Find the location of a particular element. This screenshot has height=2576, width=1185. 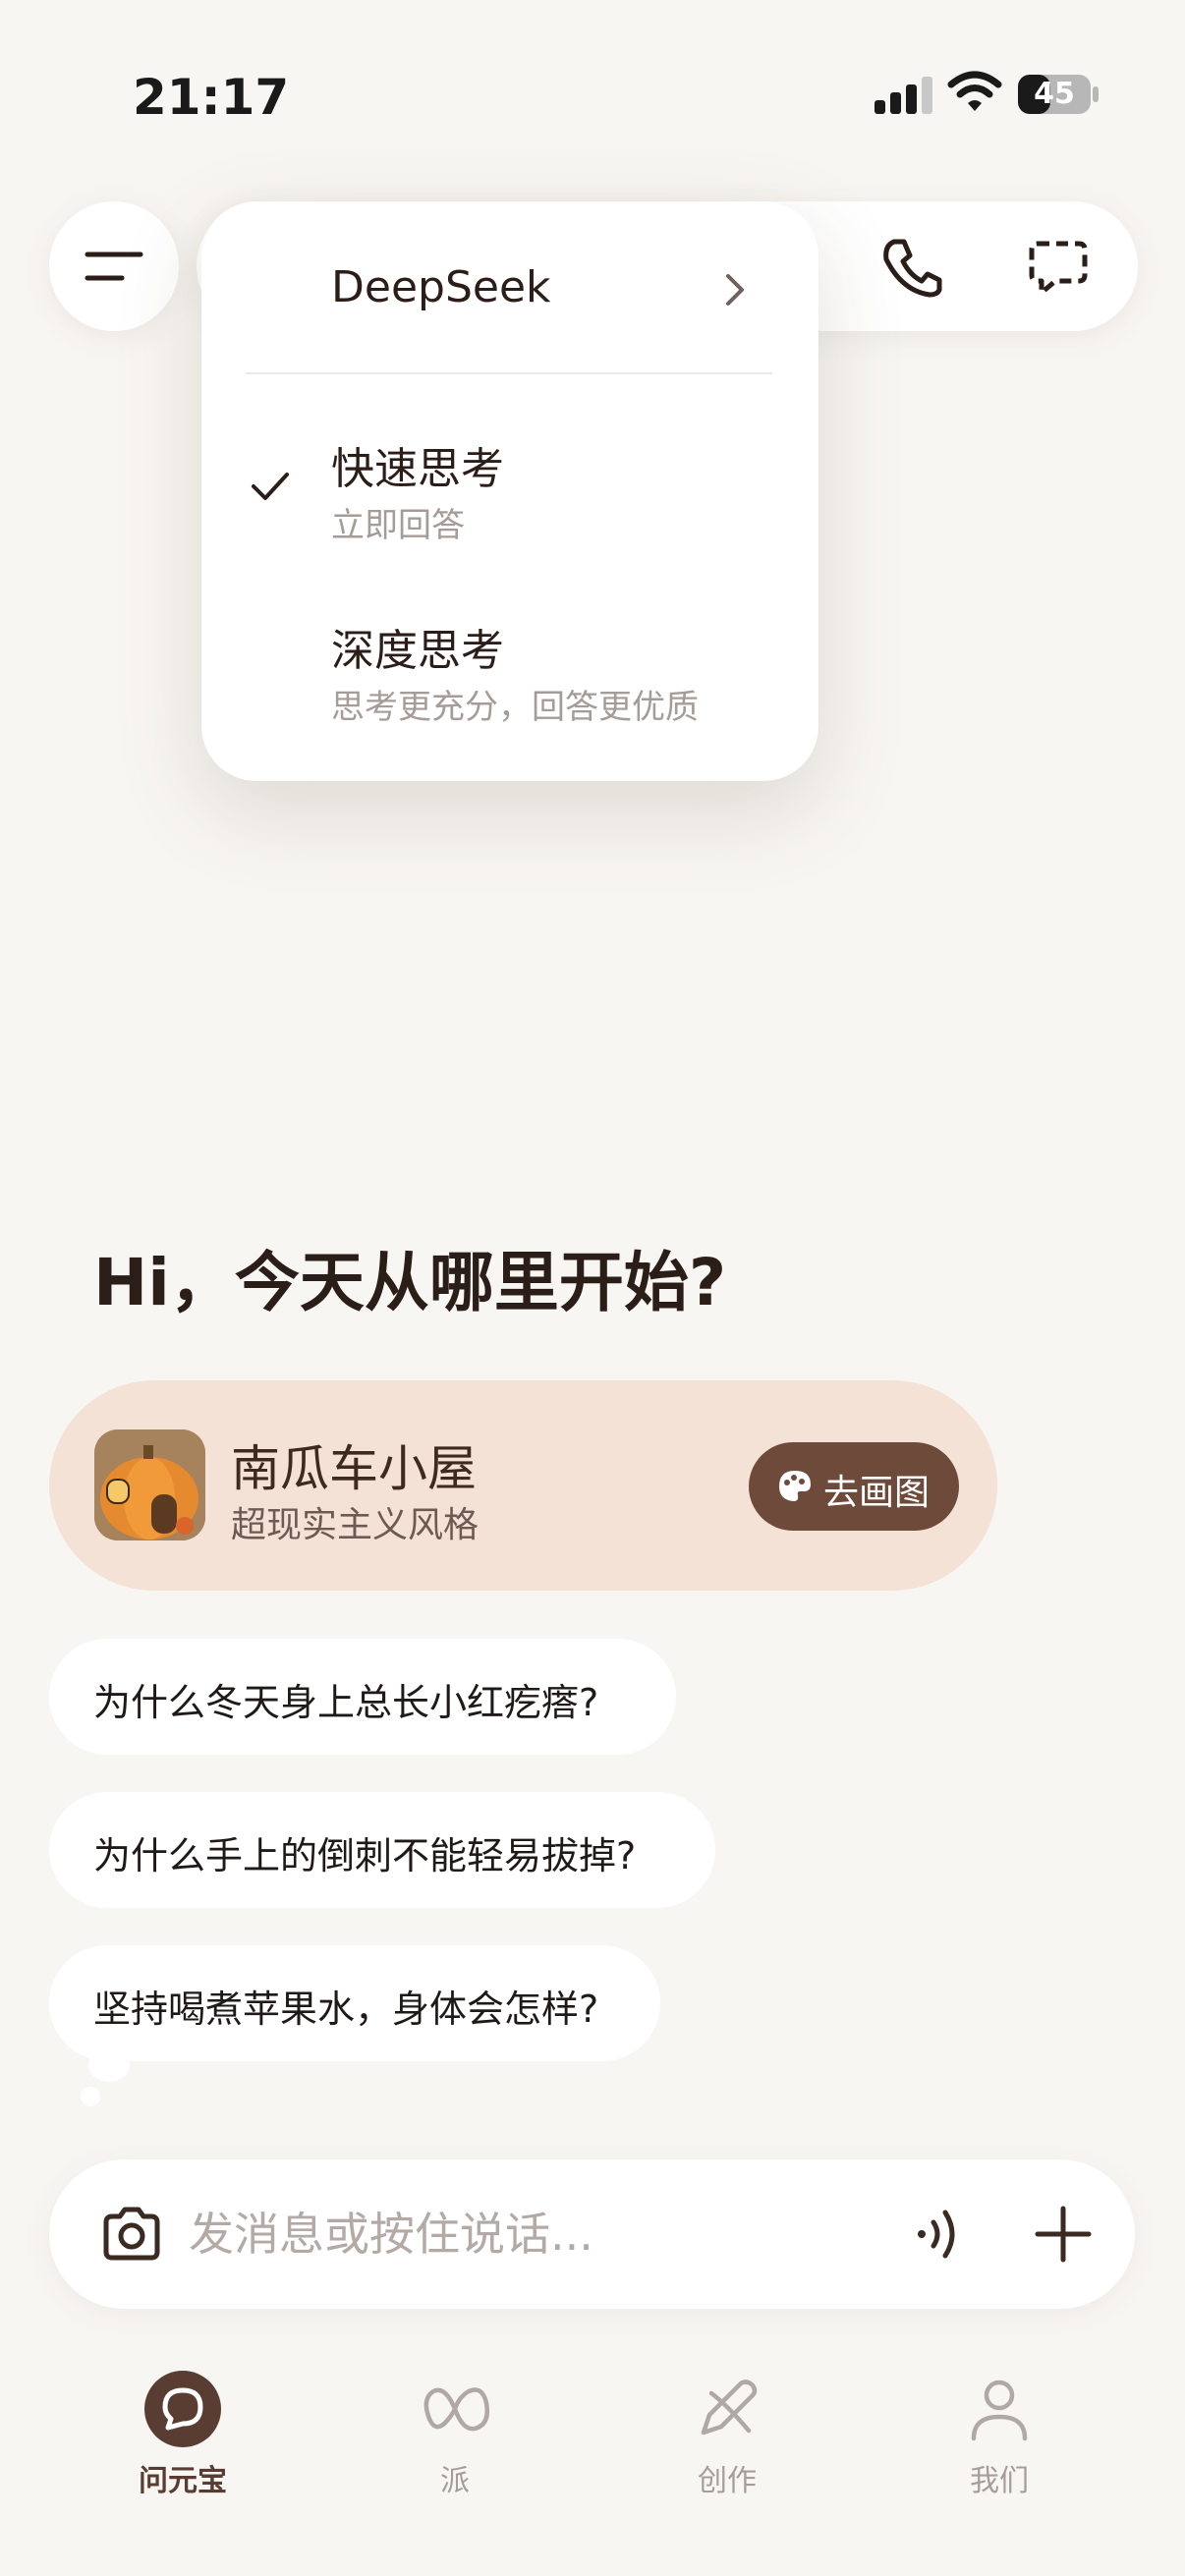

camera-icon is located at coordinates (132, 2234).